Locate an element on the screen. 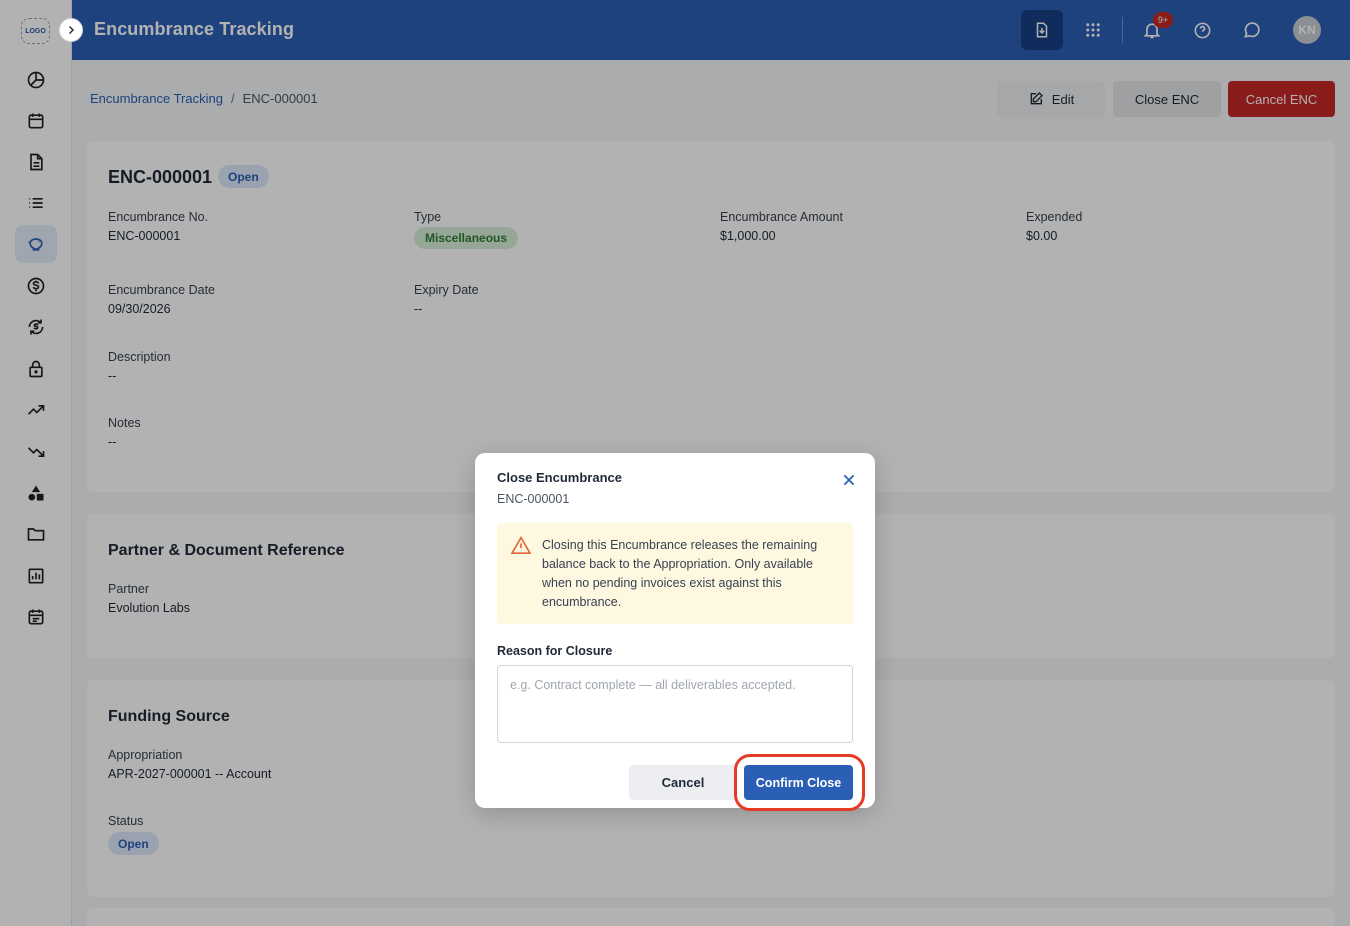 This screenshot has width=1350, height=926. reason-textarea is located at coordinates (675, 704).